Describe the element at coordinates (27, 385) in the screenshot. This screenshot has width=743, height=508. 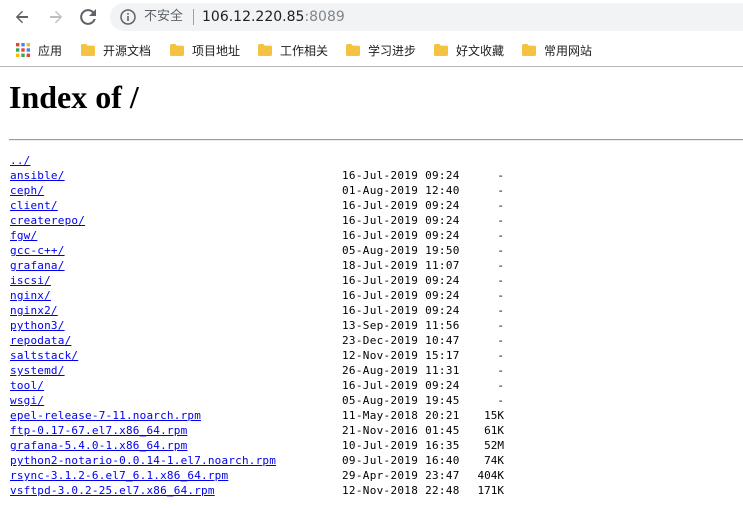
I see `entry-link: tool/` at that location.